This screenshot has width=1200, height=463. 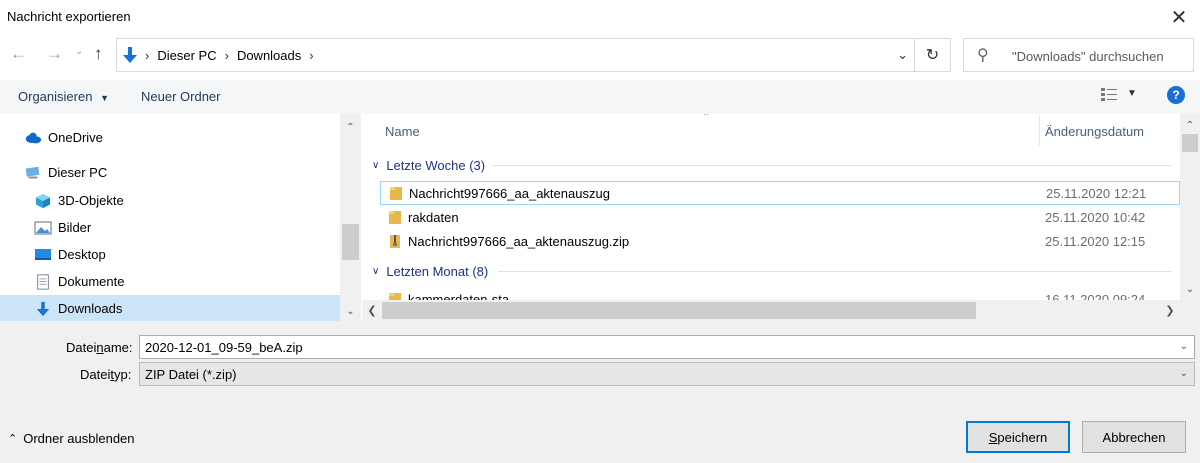 What do you see at coordinates (82, 254) in the screenshot?
I see `sidebar-item-label: Desktop` at bounding box center [82, 254].